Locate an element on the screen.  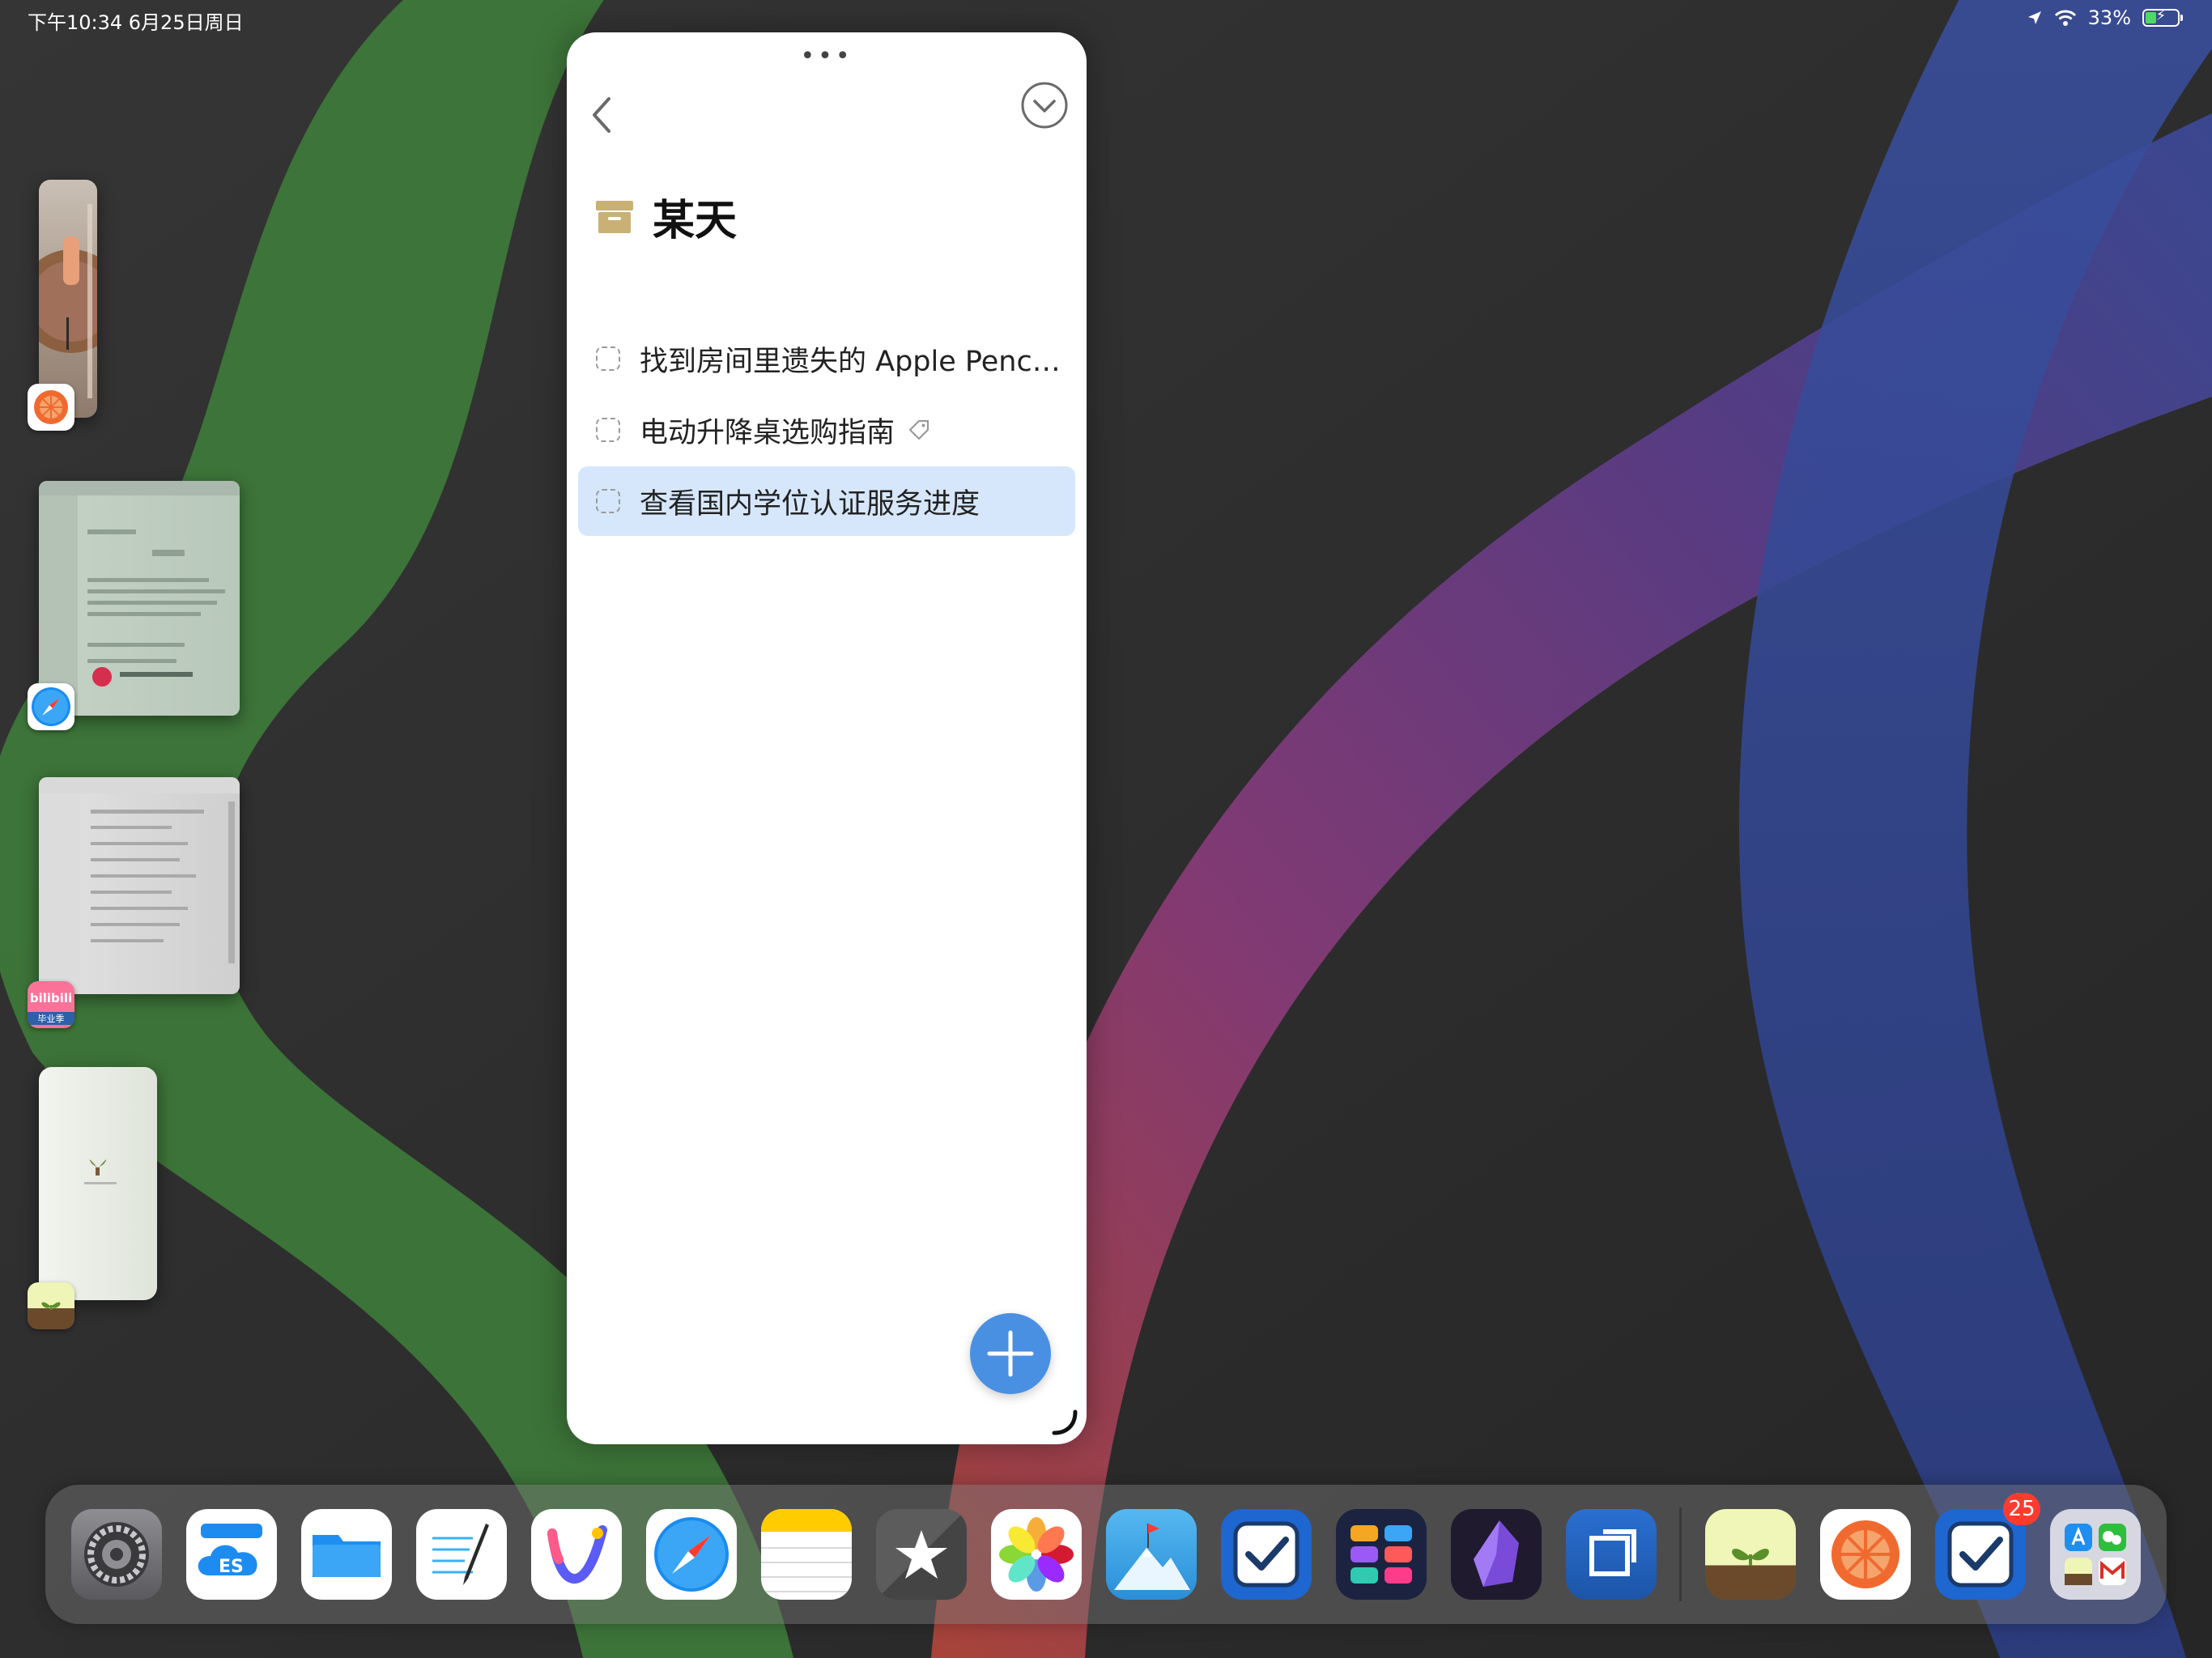
dock-app-reeder is located at coordinates (921, 1554).